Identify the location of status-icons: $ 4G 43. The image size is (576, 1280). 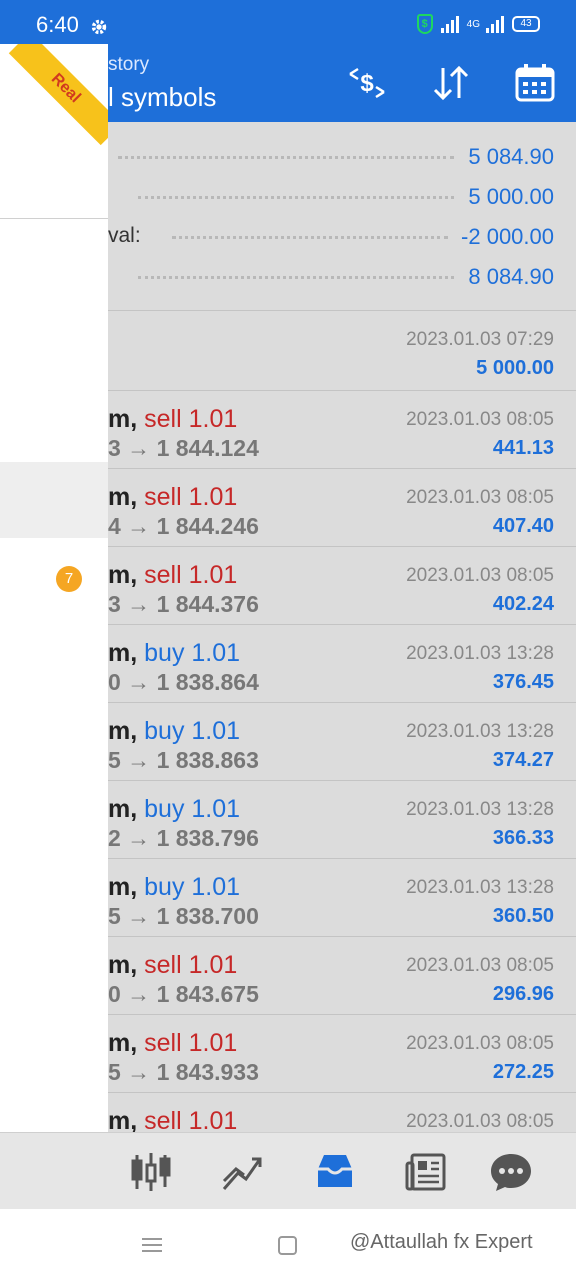
(478, 24).